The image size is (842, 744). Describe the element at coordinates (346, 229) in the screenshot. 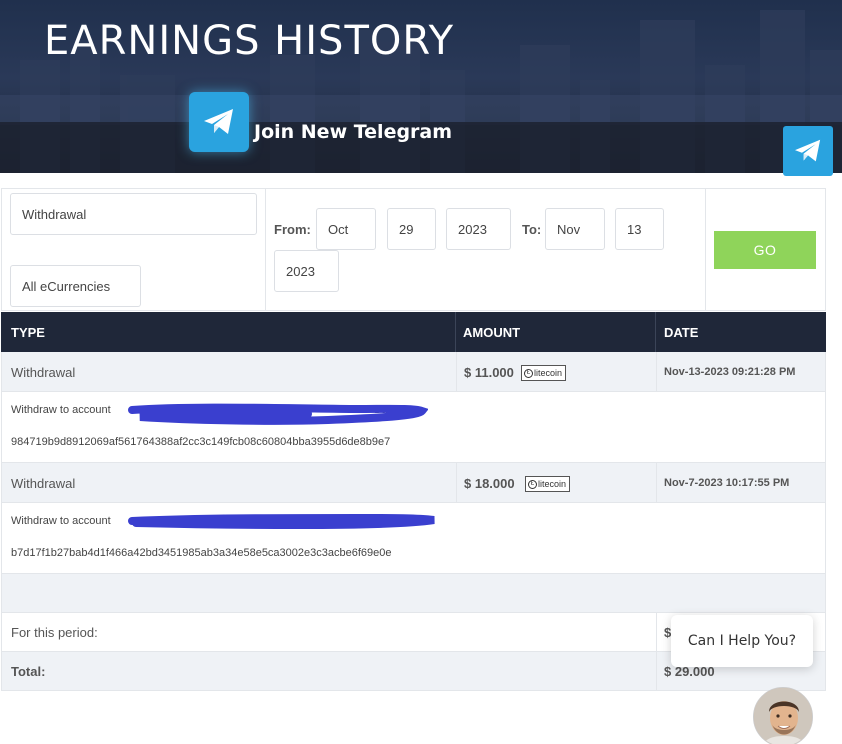

I see `from-month-select: Oct` at that location.